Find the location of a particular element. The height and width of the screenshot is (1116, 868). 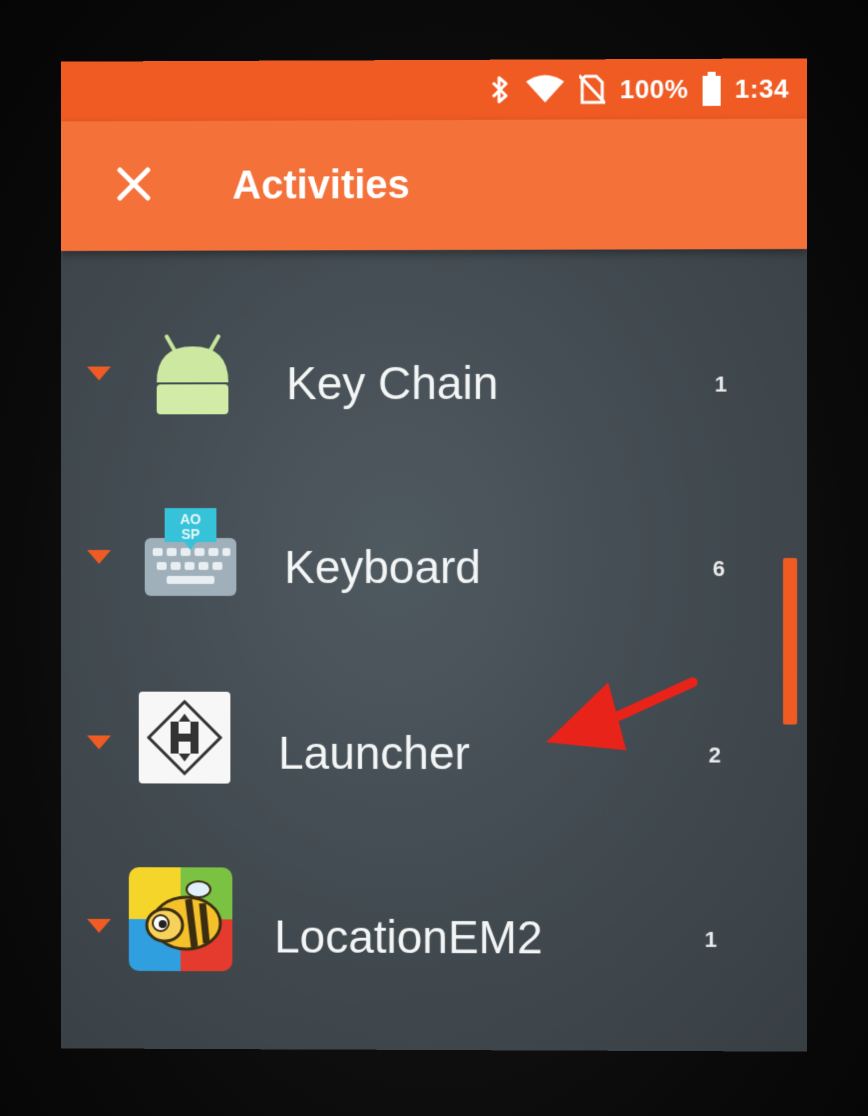

close-button is located at coordinates (134, 186).